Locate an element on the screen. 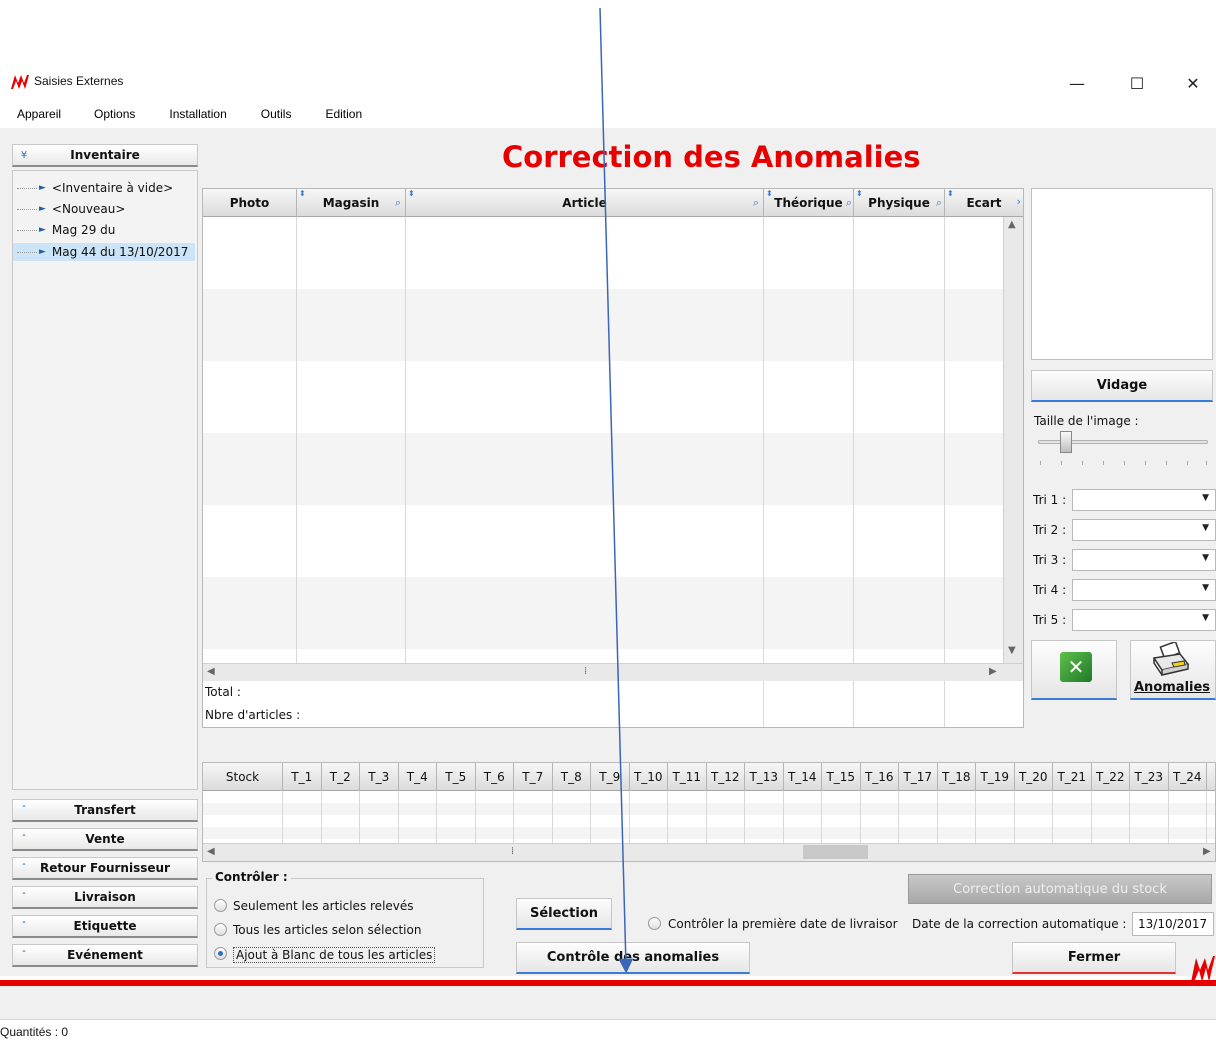  table-row is located at coordinates (603, 469).